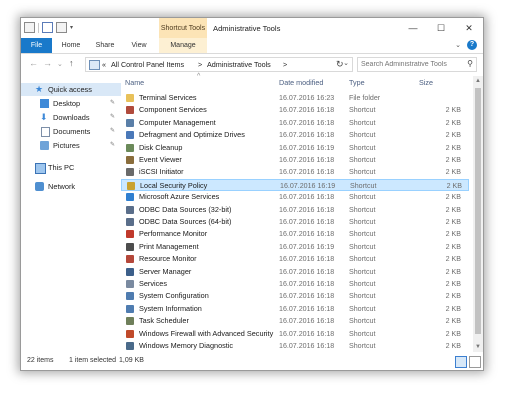 This screenshot has width=524, height=410. What do you see at coordinates (134, 83) in the screenshot?
I see `column-header-name: Name` at bounding box center [134, 83].